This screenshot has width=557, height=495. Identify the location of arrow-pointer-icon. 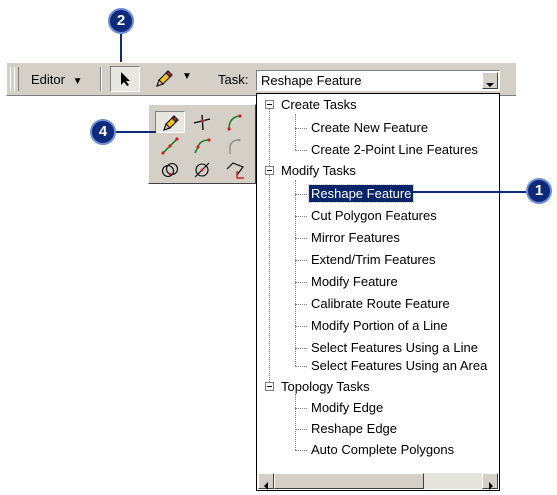
(126, 81).